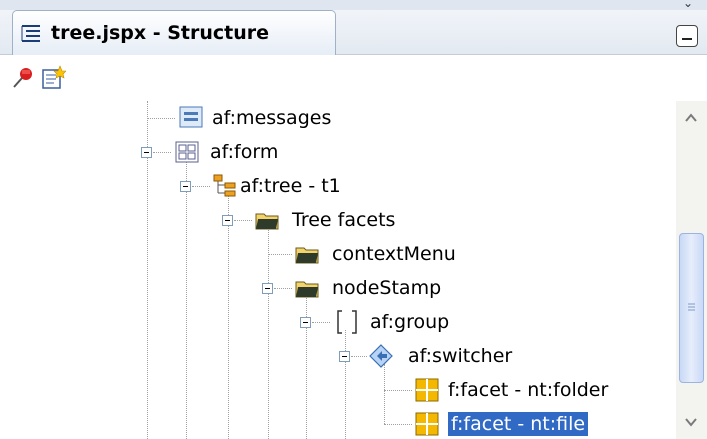 Image resolution: width=707 pixels, height=439 pixels. What do you see at coordinates (347, 322) in the screenshot?
I see `group-icon` at bounding box center [347, 322].